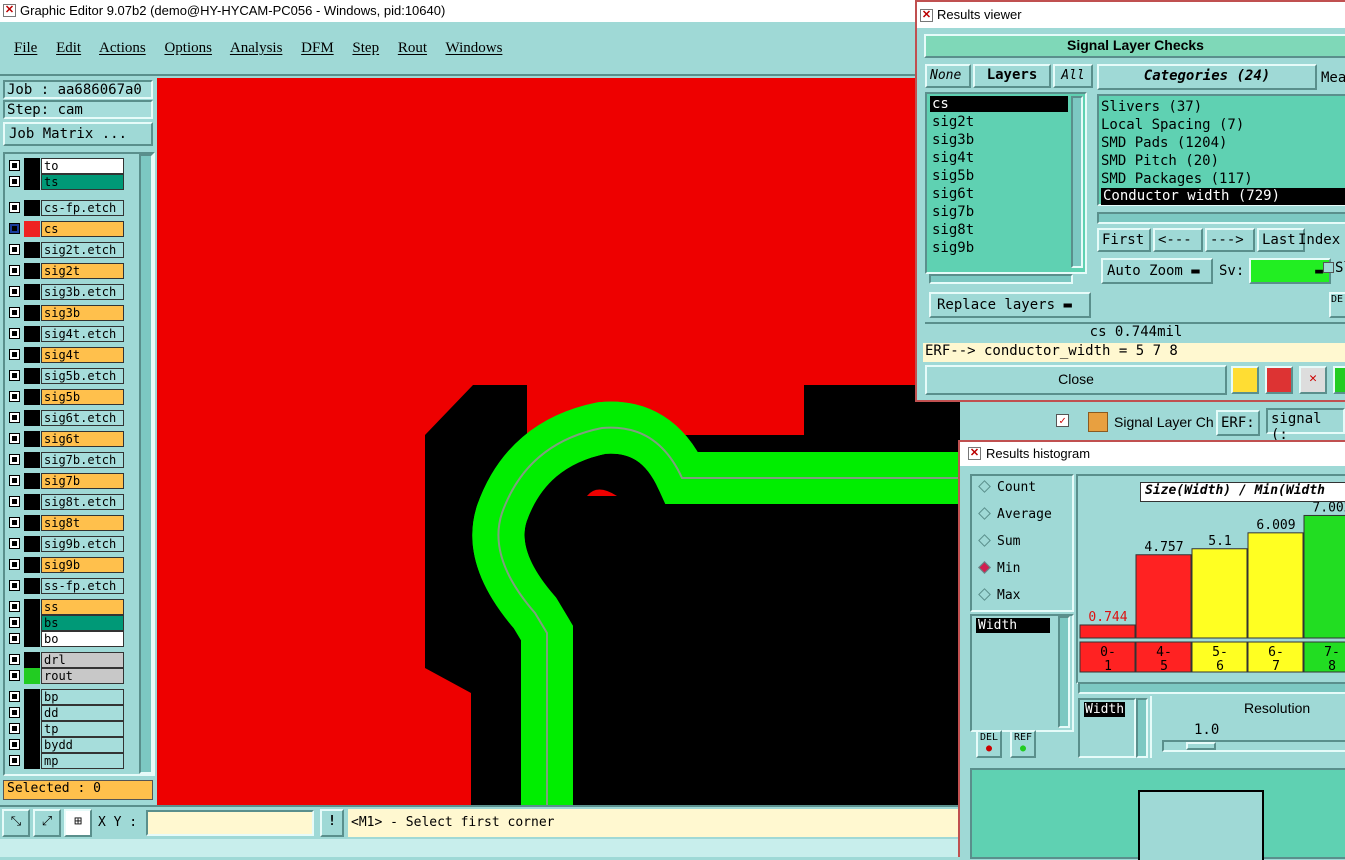  I want to click on layer-row: bydd, so click(65, 745).